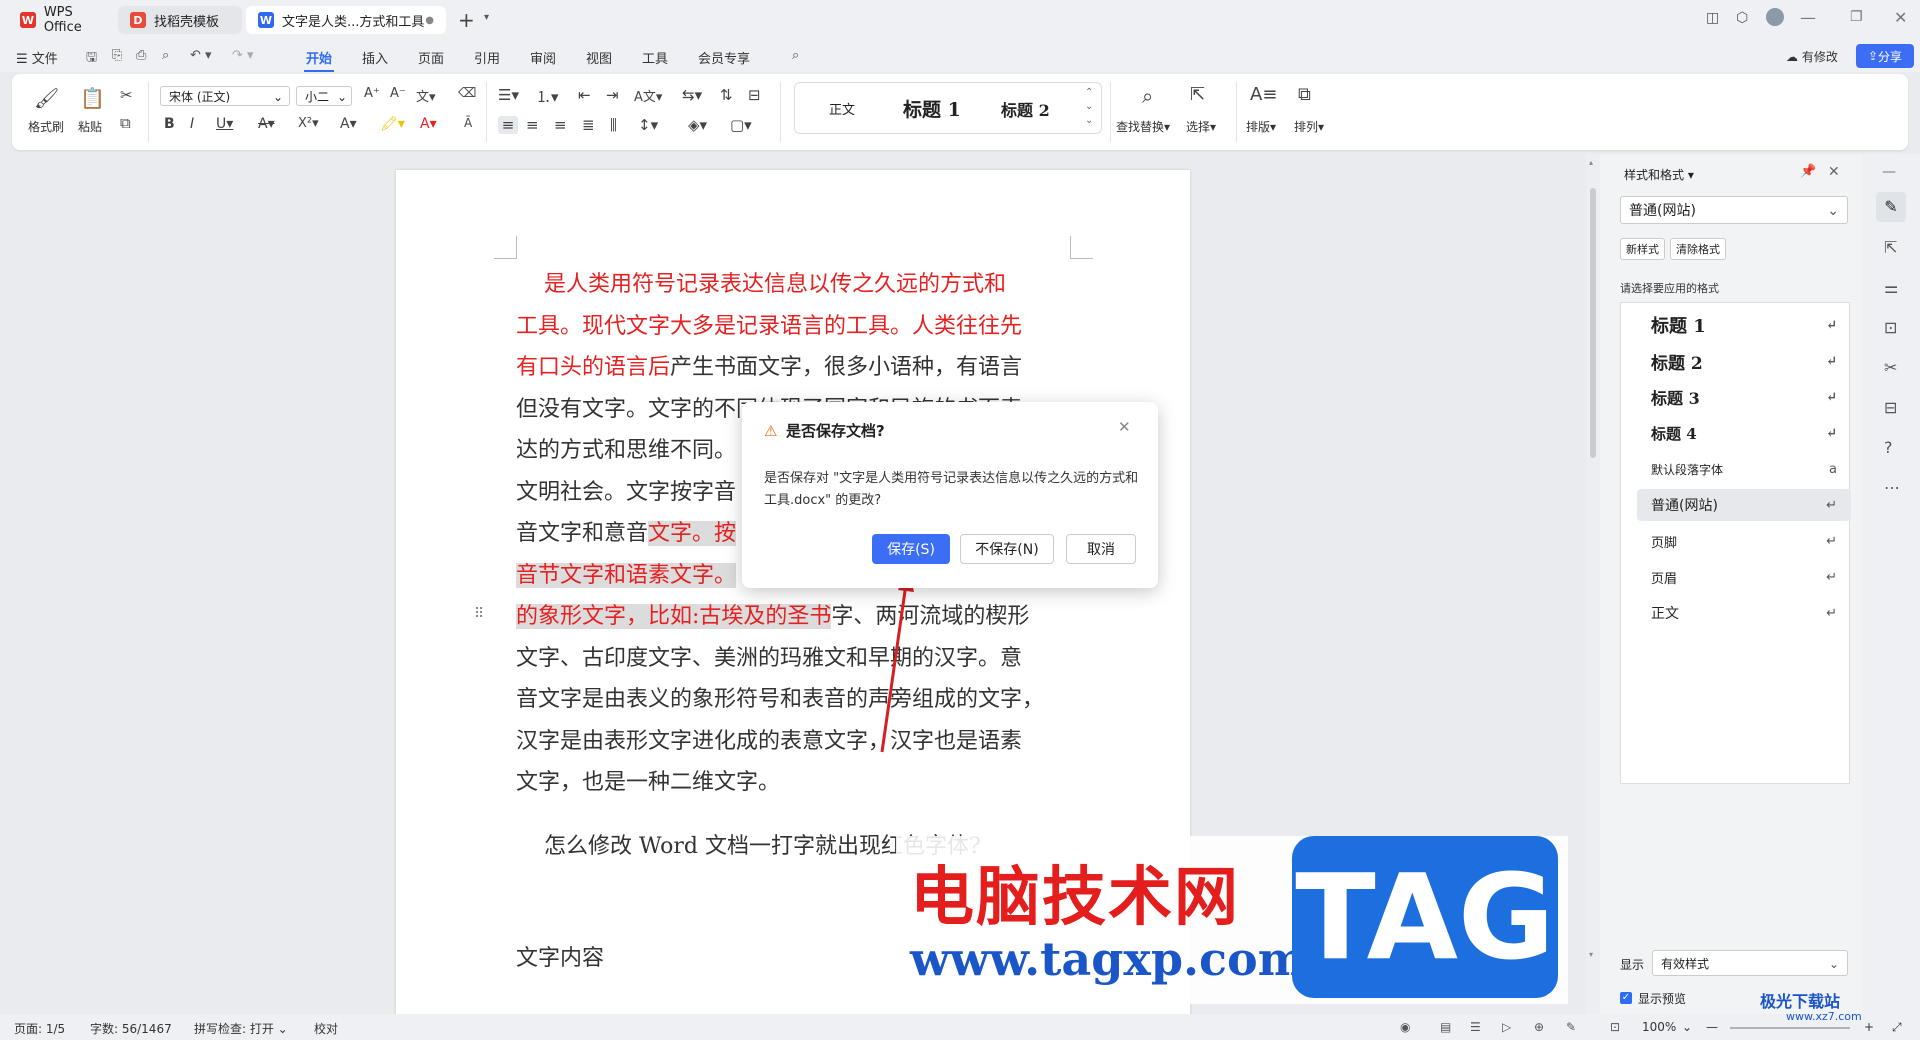  I want to click on line-spacing-icon: ↕▾, so click(648, 125).